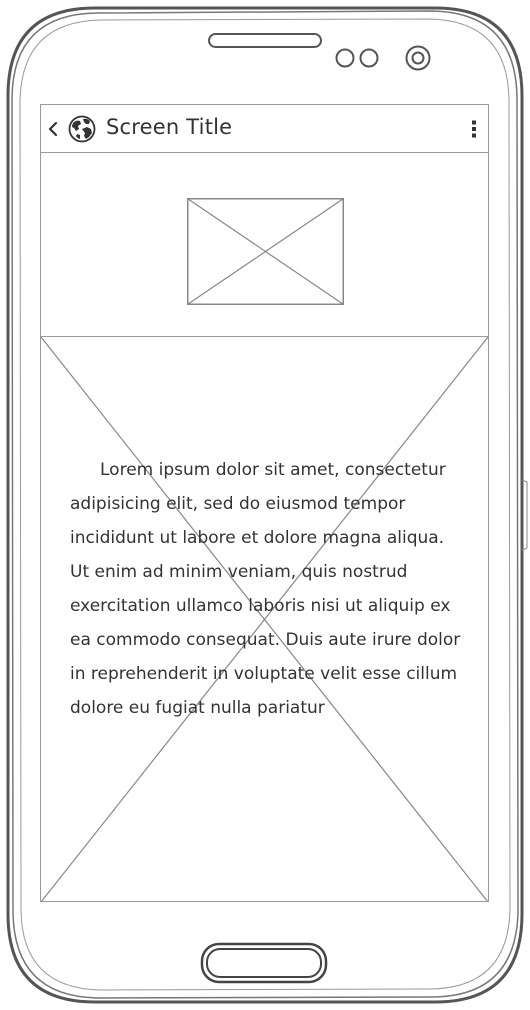 Image resolution: width=530 pixels, height=1010 pixels. I want to click on screen-title: Screen Title, so click(169, 127).